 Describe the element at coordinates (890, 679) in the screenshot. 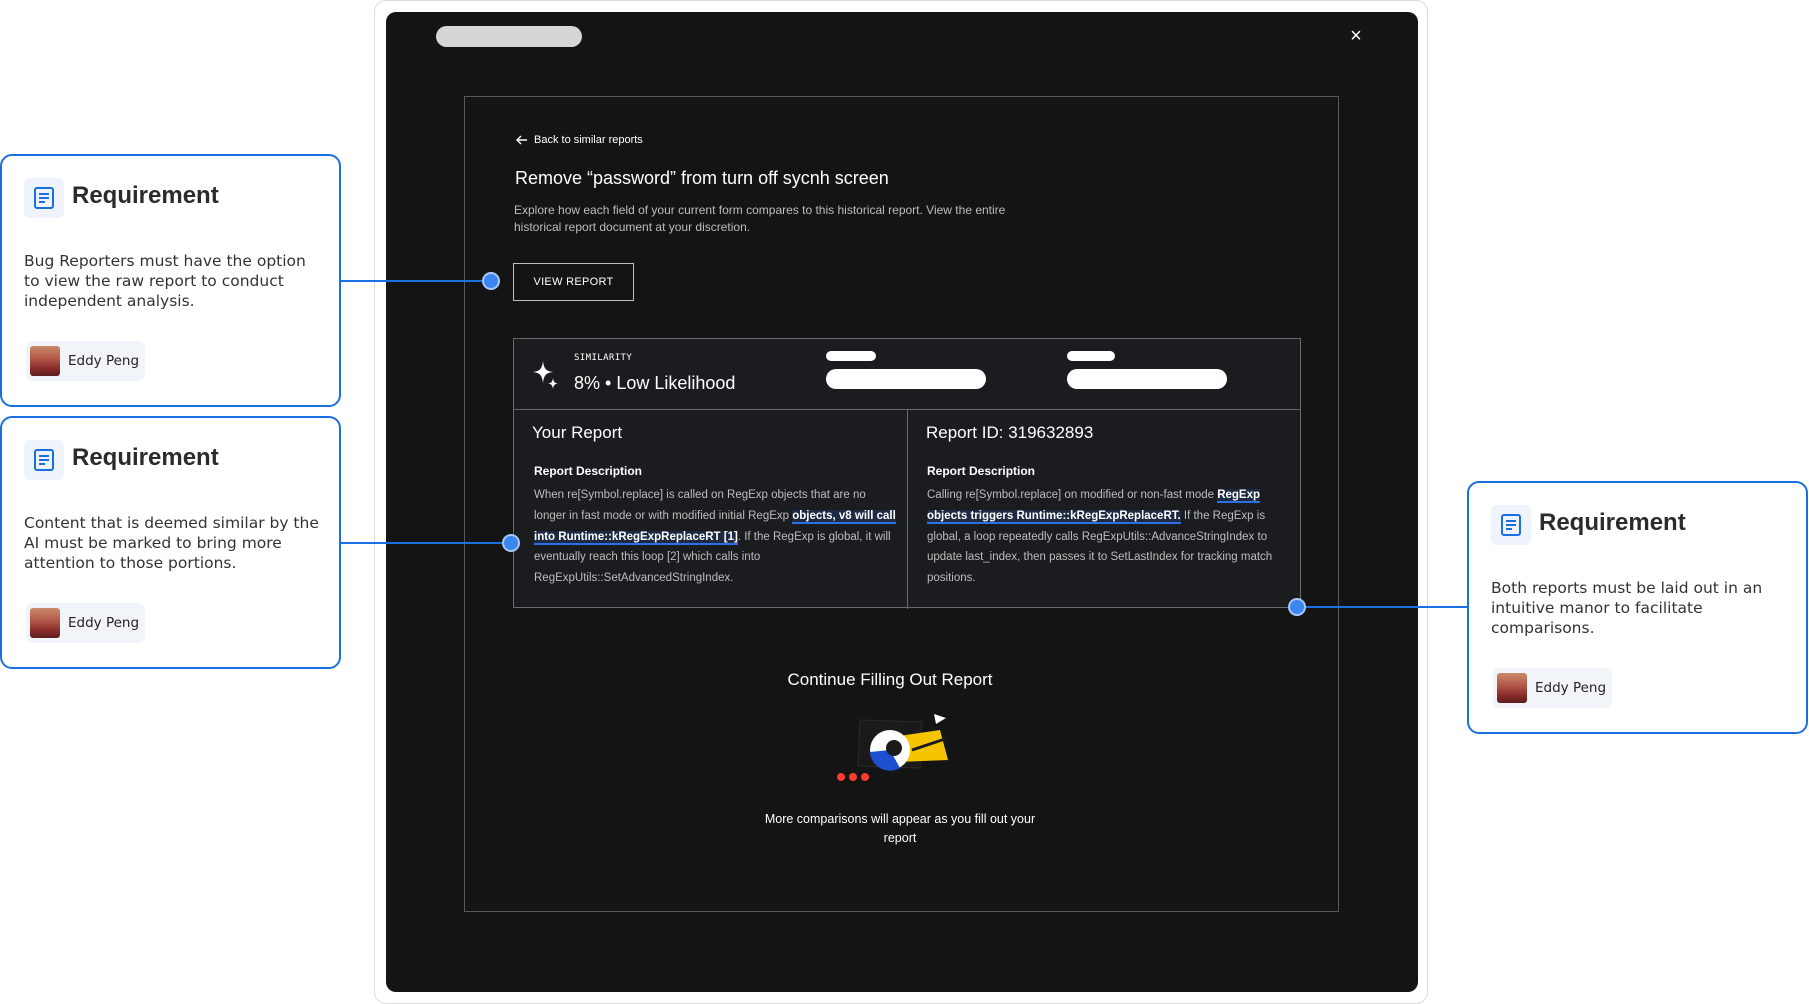

I see `continue-title: Continue Filling Out Report` at that location.